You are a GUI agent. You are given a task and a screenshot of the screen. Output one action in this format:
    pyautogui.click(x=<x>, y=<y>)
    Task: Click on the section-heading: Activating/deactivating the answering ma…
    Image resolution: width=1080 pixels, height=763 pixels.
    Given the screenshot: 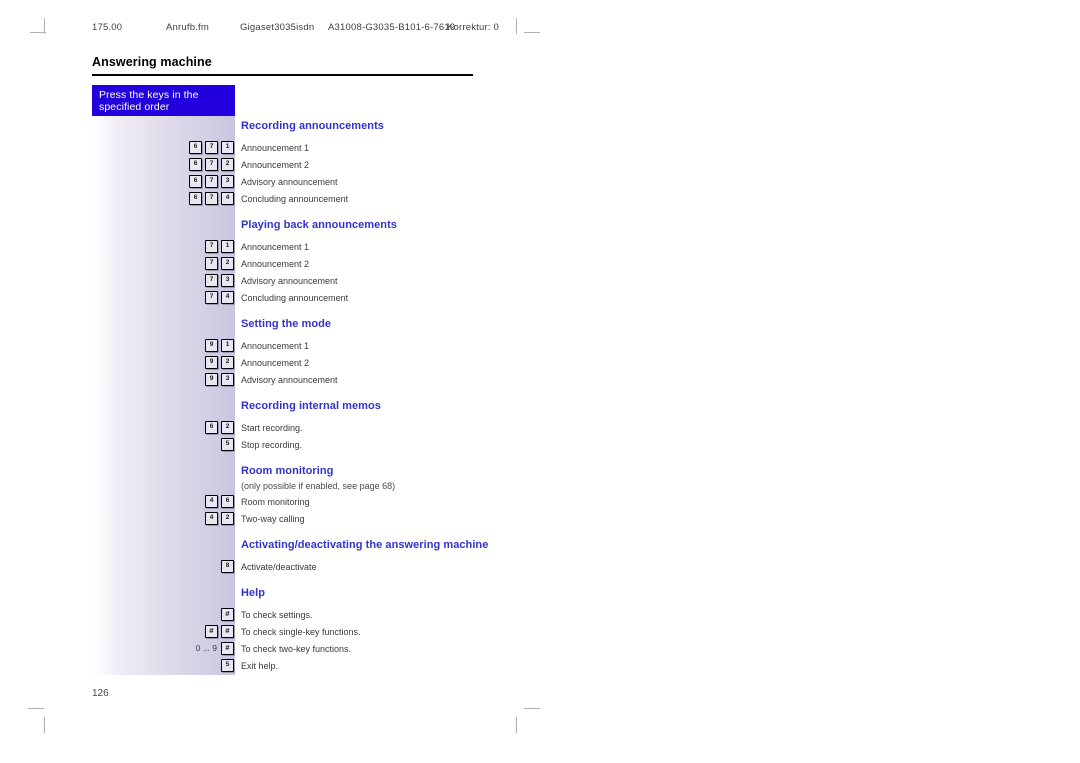 What is the action you would take?
    pyautogui.click(x=365, y=545)
    